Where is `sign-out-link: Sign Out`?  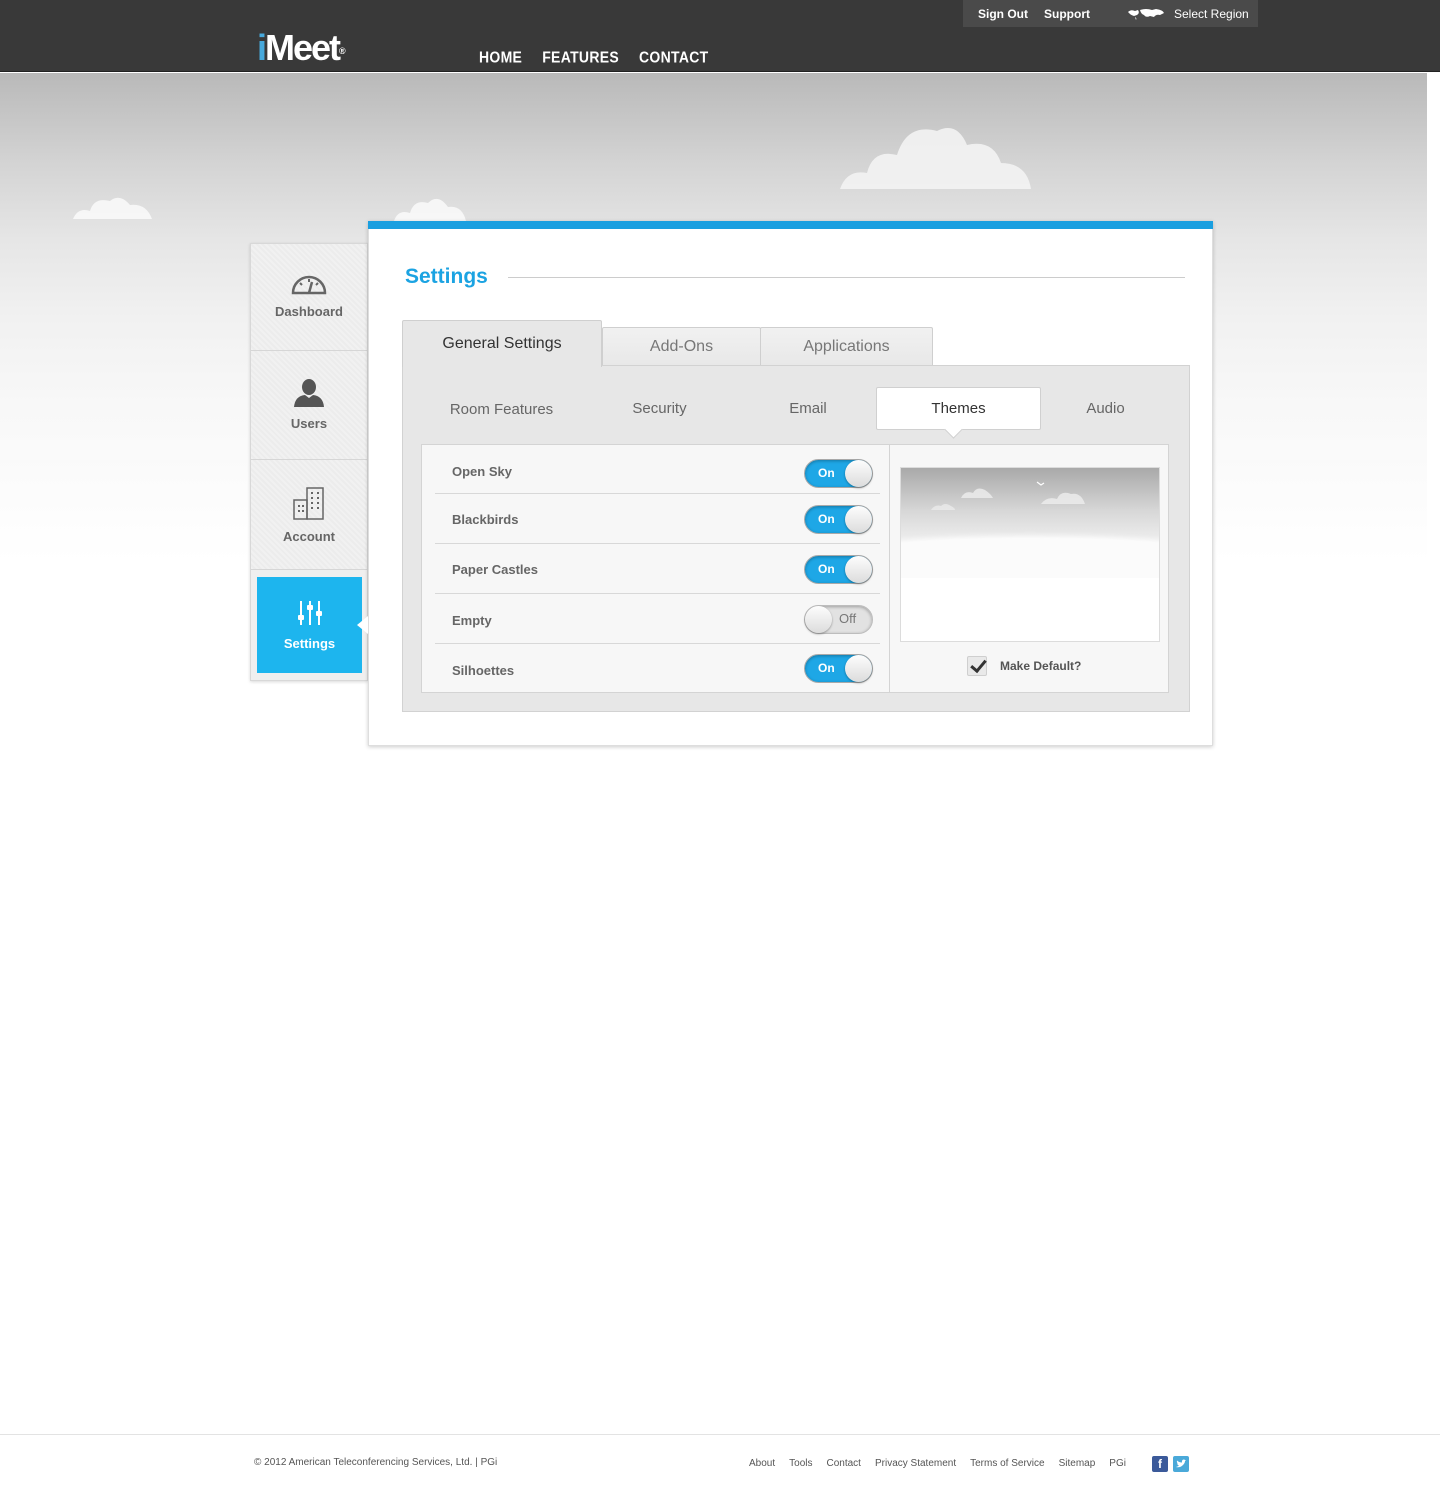
sign-out-link: Sign Out is located at coordinates (1003, 14).